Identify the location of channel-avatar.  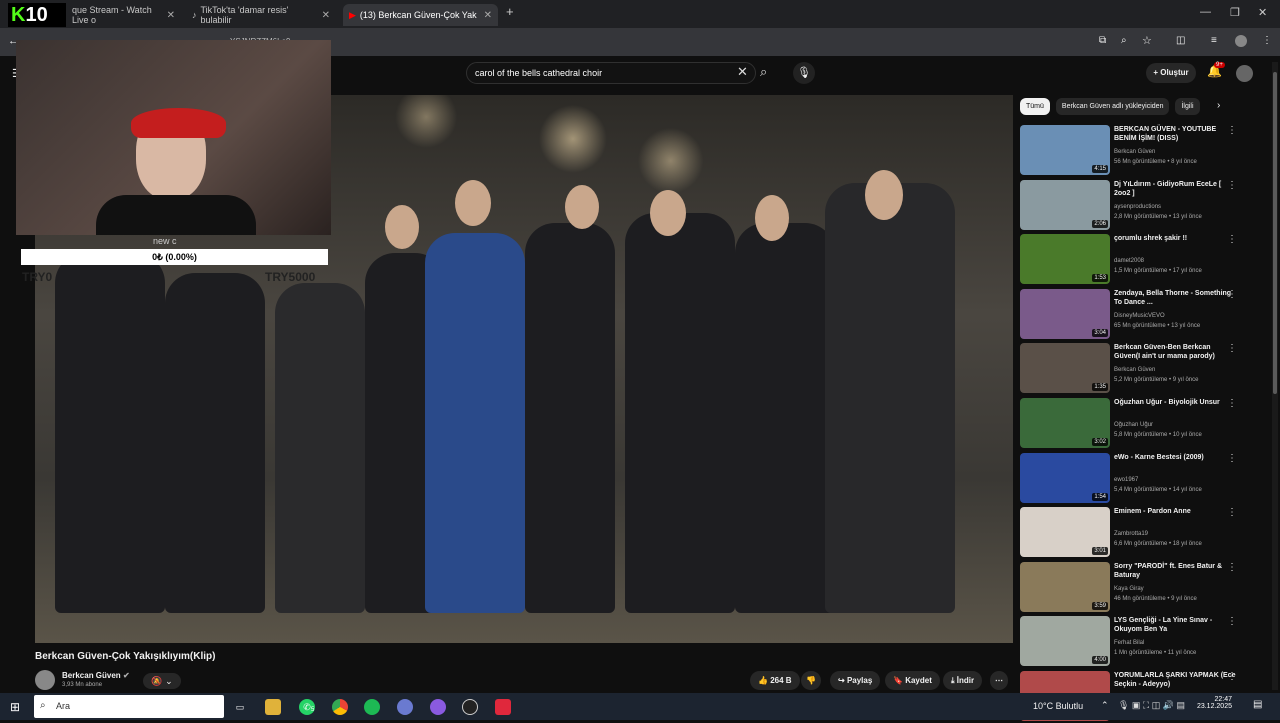
(45, 680).